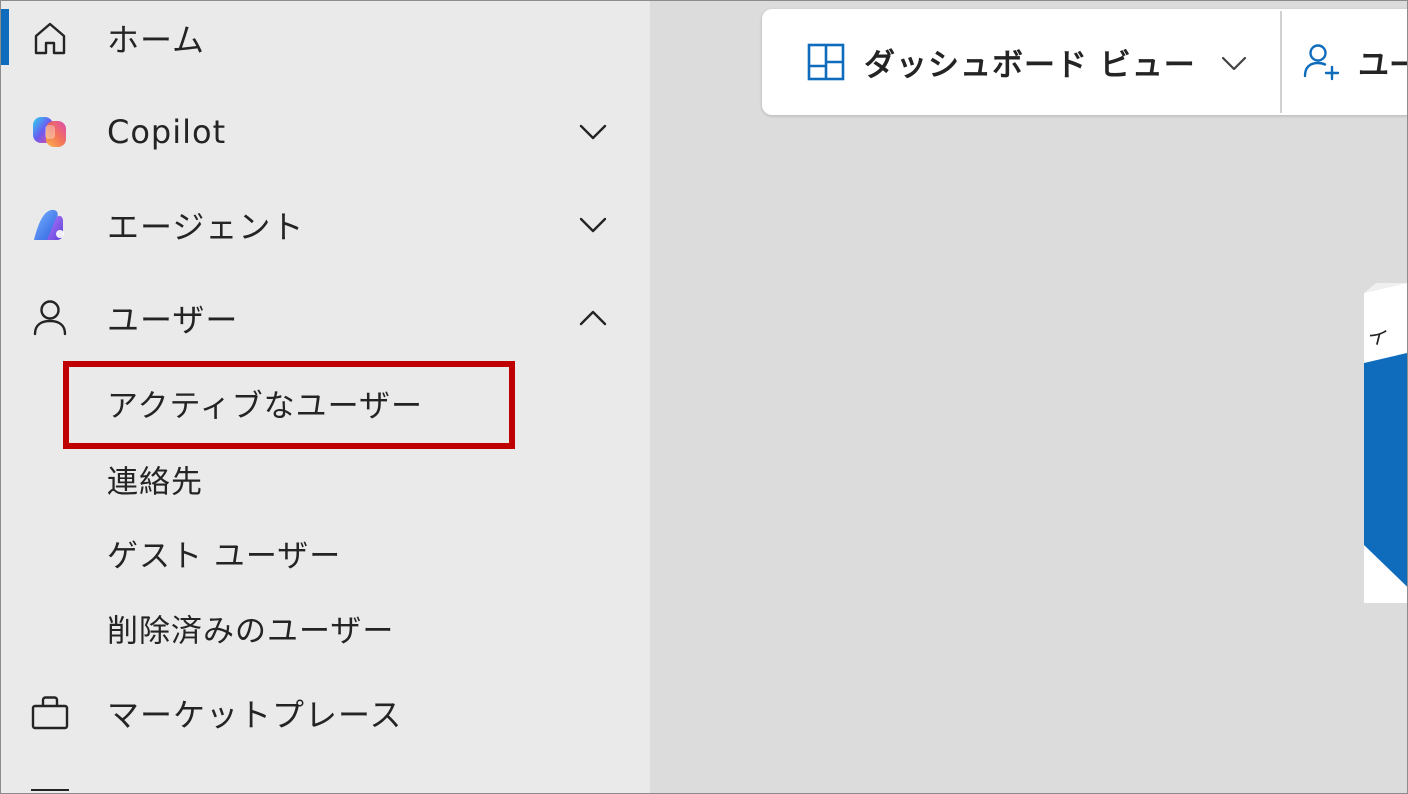  Describe the element at coordinates (1030, 65) in the screenshot. I see `dashboard-view-label: ダッシュボード ビュー` at that location.